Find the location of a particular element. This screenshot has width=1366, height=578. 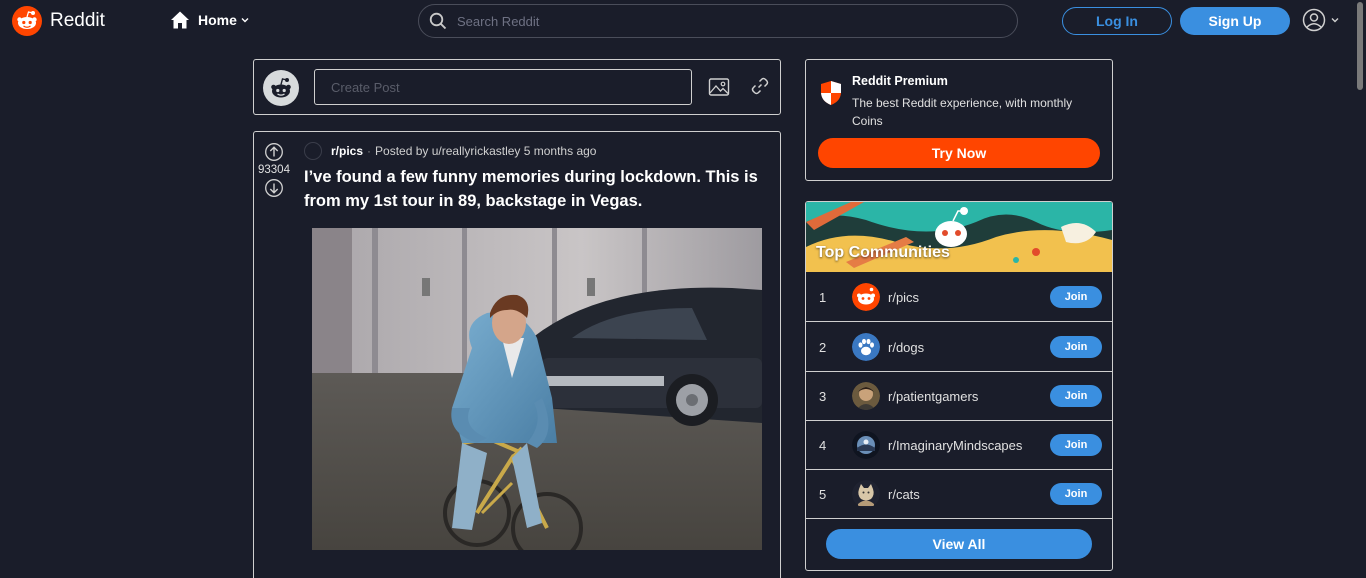

link-post-button is located at coordinates (760, 88).